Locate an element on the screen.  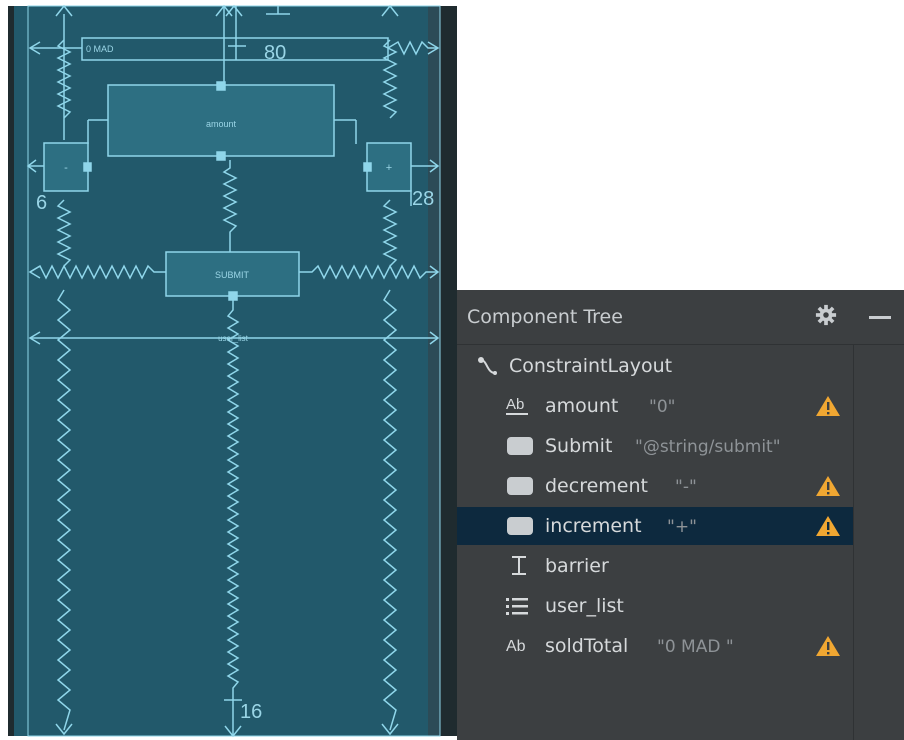
decrement-text: - is located at coordinates (66, 168).